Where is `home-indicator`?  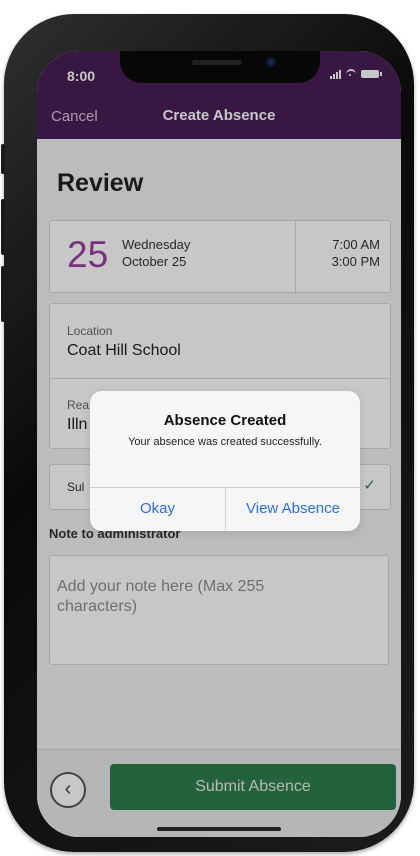 home-indicator is located at coordinates (219, 829).